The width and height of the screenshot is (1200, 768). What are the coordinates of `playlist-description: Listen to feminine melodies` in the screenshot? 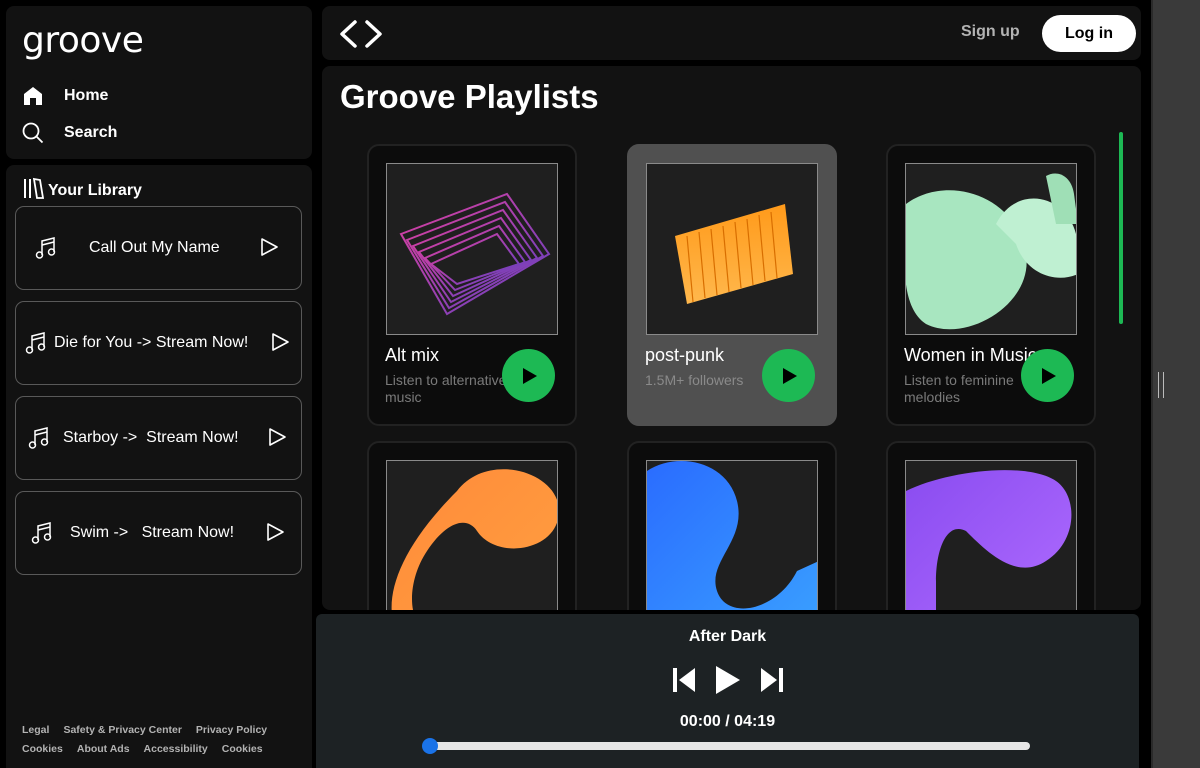 It's located at (959, 388).